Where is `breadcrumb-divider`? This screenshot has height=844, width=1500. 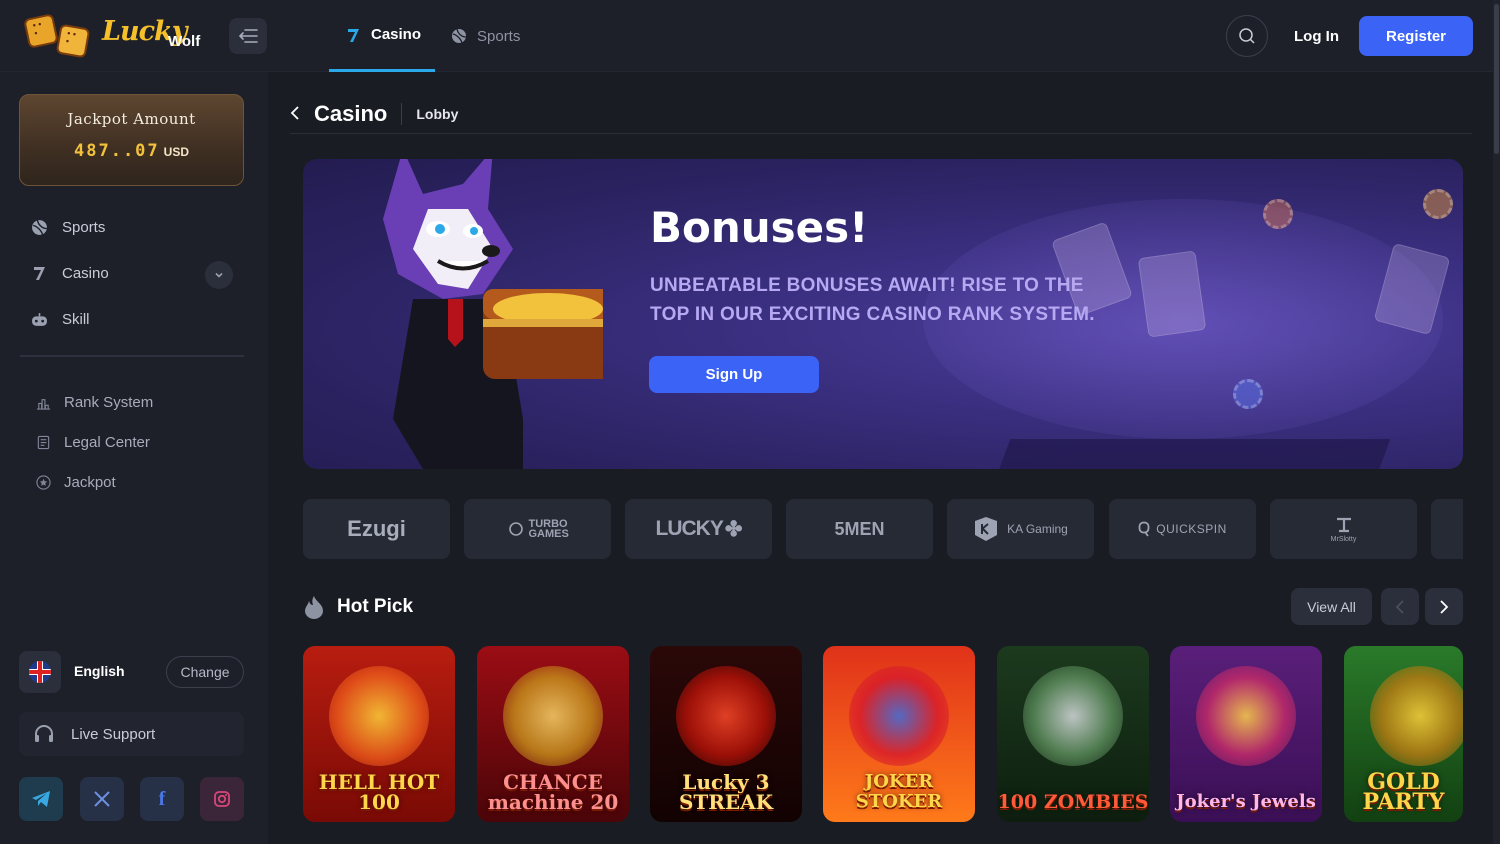
breadcrumb-divider is located at coordinates (402, 114).